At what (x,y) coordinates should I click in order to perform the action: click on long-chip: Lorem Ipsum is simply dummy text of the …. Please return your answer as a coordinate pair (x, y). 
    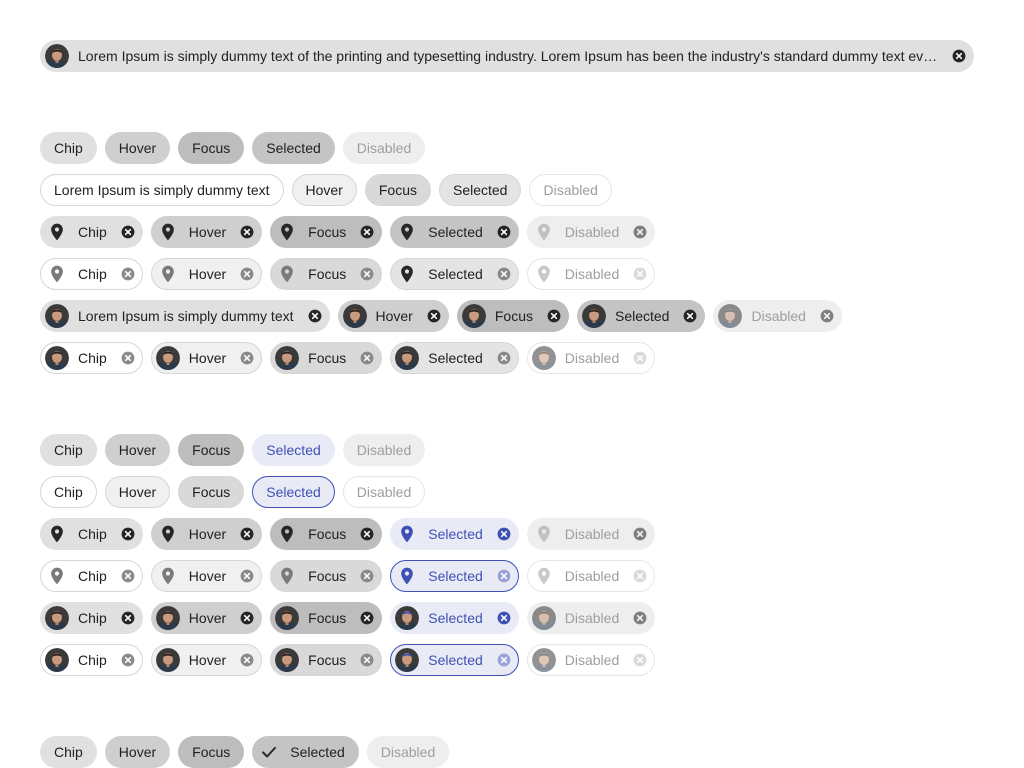
    Looking at the image, I should click on (507, 56).